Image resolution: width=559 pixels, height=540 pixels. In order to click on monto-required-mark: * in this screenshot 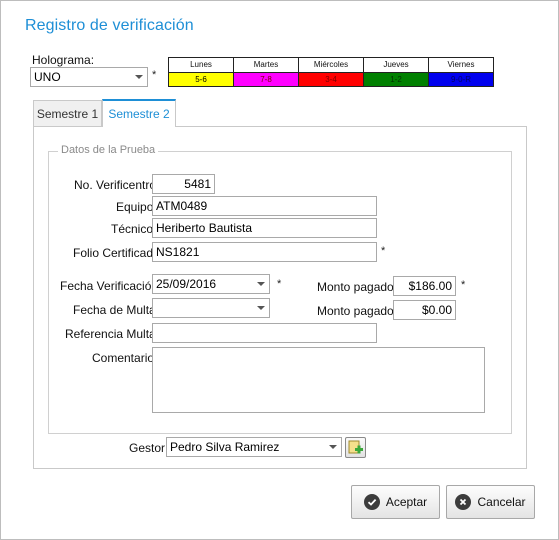, I will do `click(463, 285)`.